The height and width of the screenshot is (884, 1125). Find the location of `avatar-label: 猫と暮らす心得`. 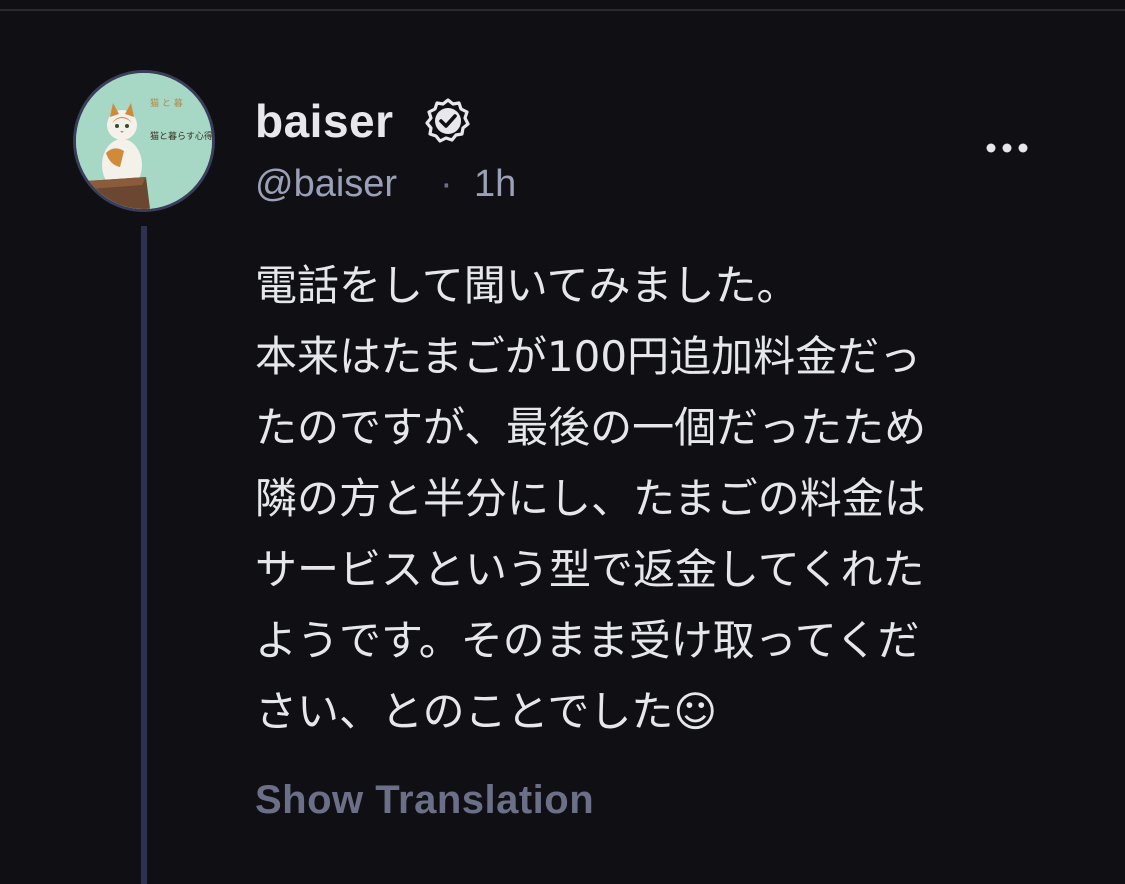

avatar-label: 猫と暮らす心得 is located at coordinates (181, 136).